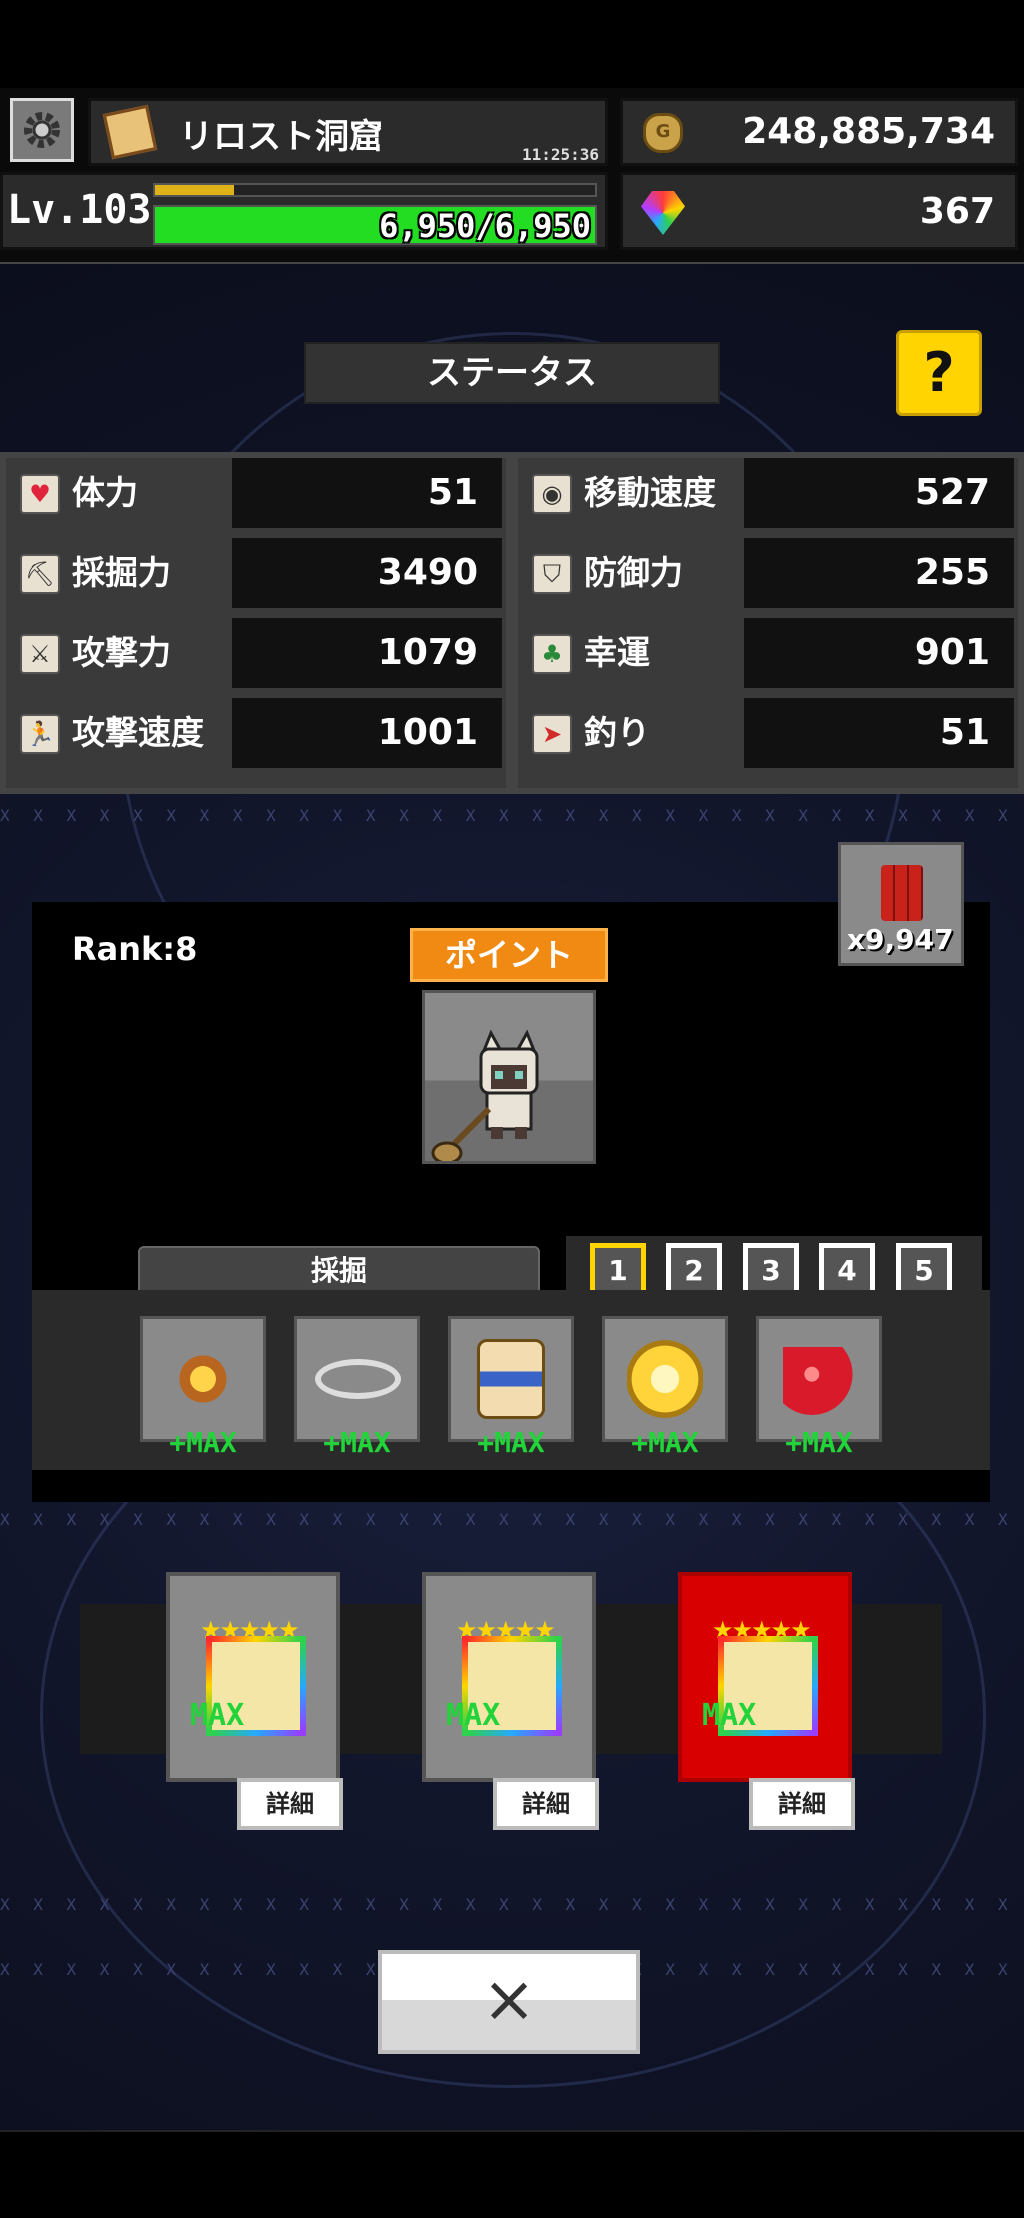 This screenshot has width=1024, height=2218. What do you see at coordinates (135, 949) in the screenshot?
I see `rank-label: Rank:8` at bounding box center [135, 949].